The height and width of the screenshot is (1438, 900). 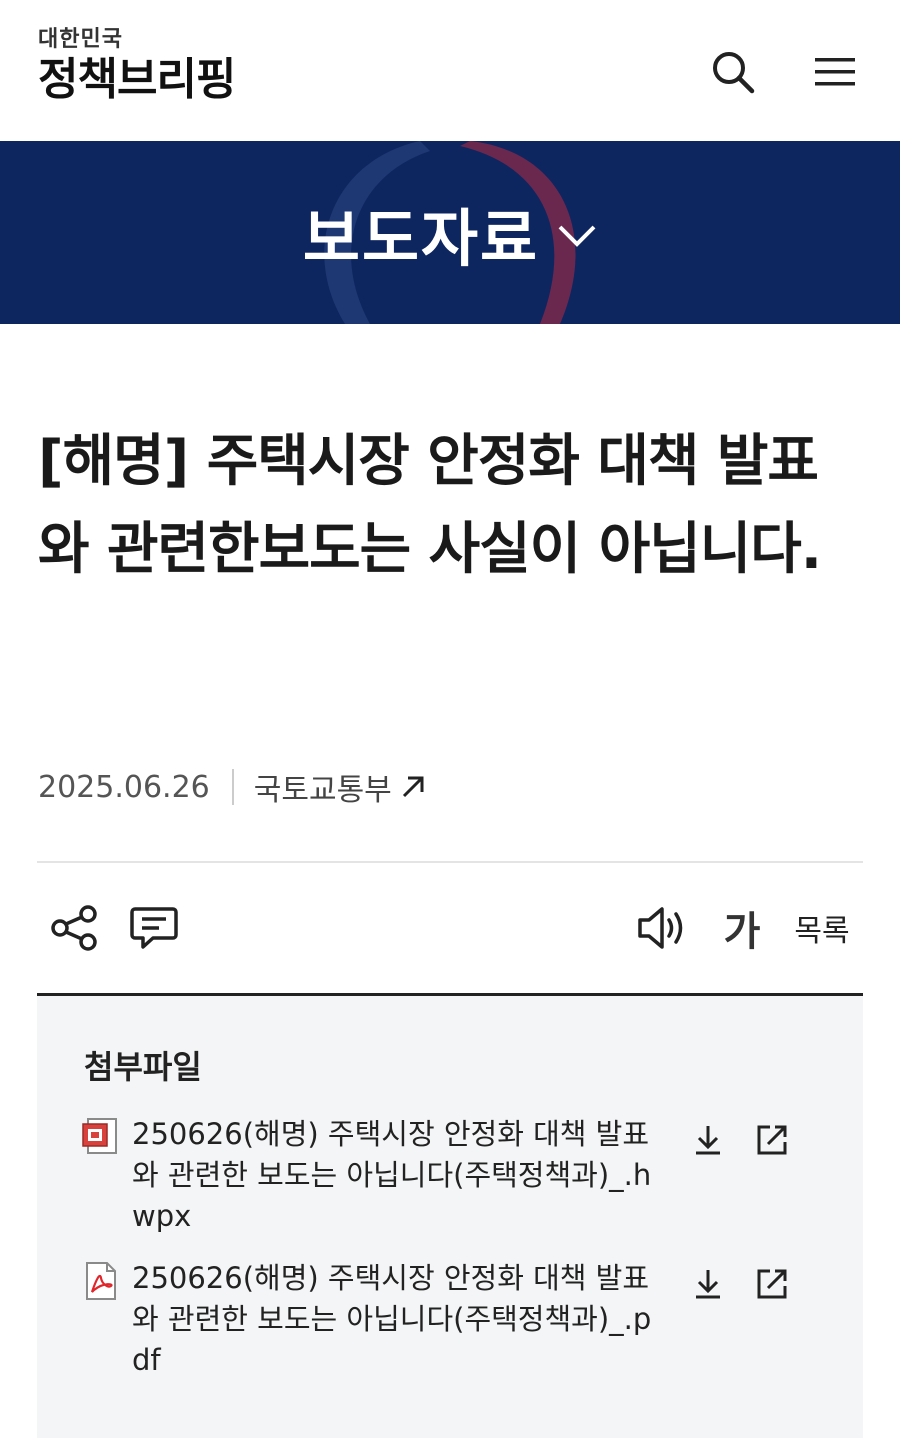 I want to click on site-logo: 대한민국 정책브리핑, so click(x=137, y=67).